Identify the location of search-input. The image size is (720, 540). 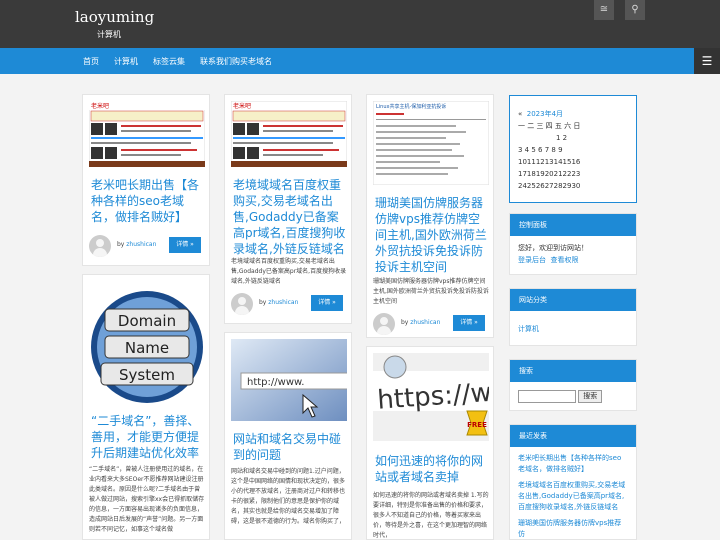
(547, 396).